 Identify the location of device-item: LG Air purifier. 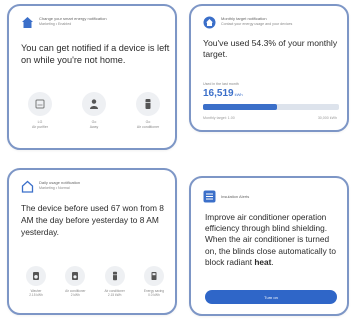
(40, 110).